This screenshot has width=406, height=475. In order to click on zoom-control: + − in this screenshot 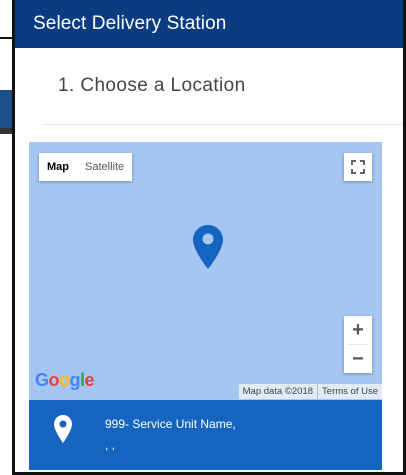, I will do `click(358, 344)`.